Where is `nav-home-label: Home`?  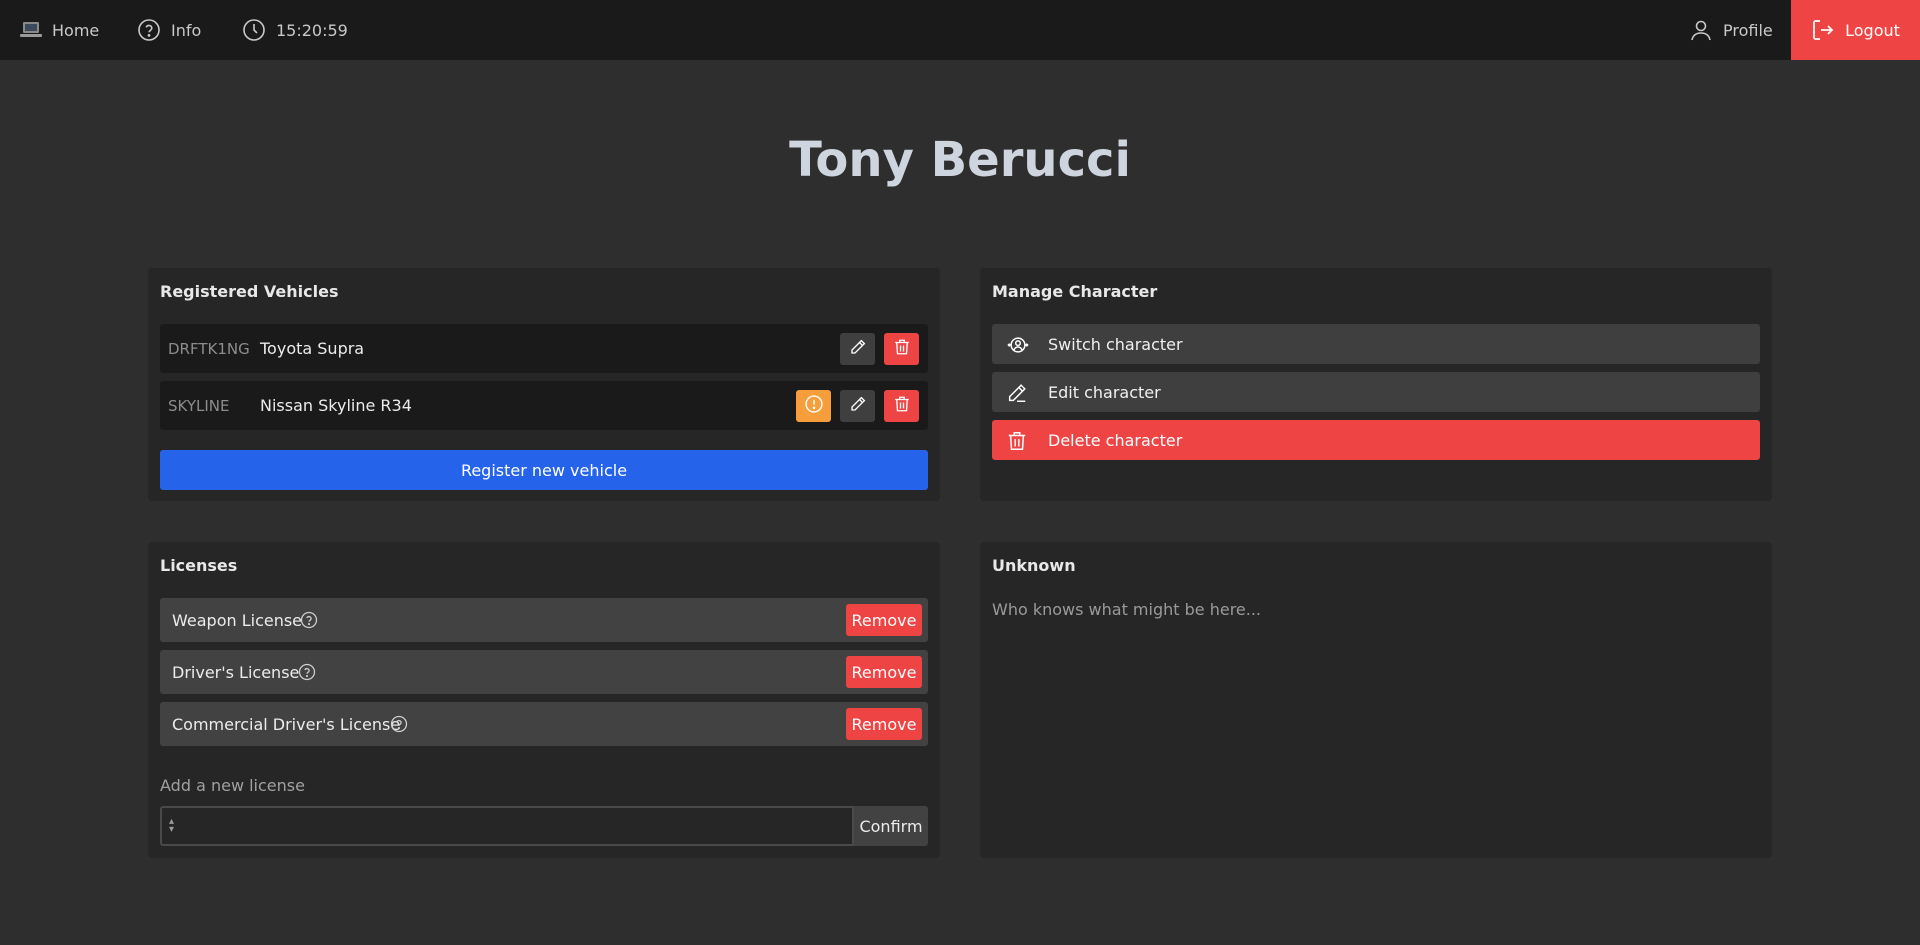
nav-home-label: Home is located at coordinates (76, 30).